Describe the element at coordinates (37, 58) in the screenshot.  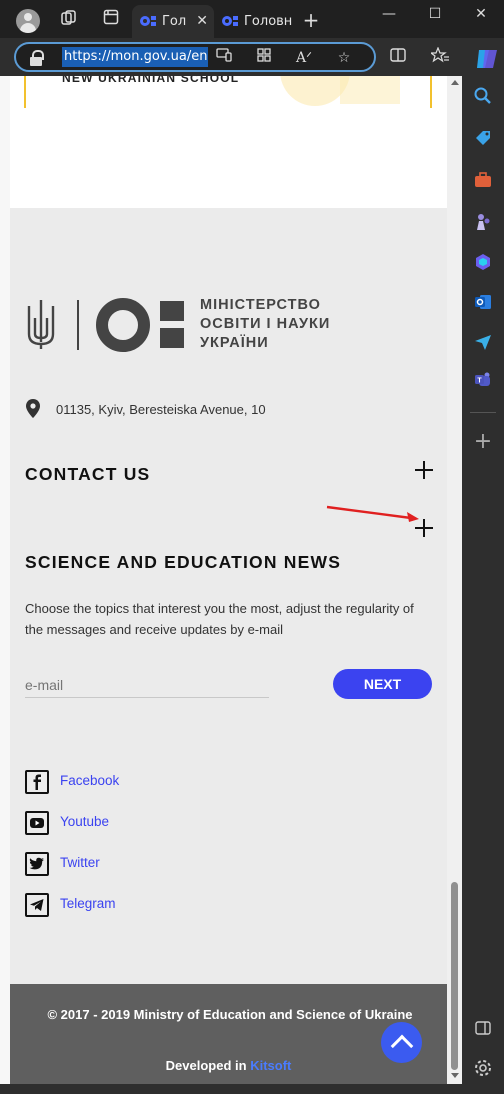
I see `lock-icon` at that location.